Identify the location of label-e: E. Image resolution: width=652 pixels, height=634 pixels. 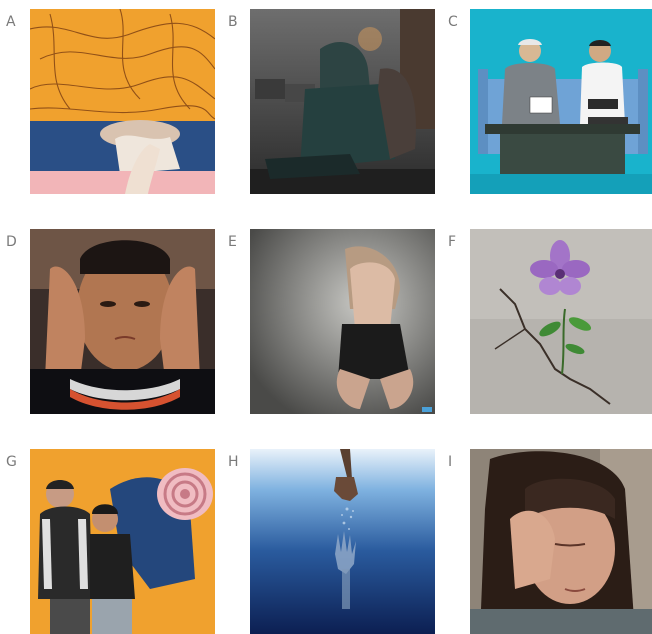
(232, 242).